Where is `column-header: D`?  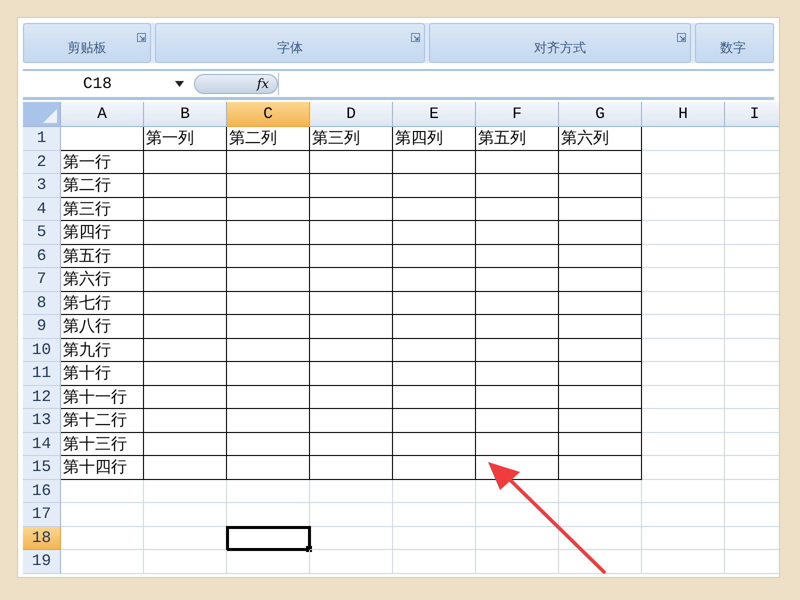
column-header: D is located at coordinates (351, 114).